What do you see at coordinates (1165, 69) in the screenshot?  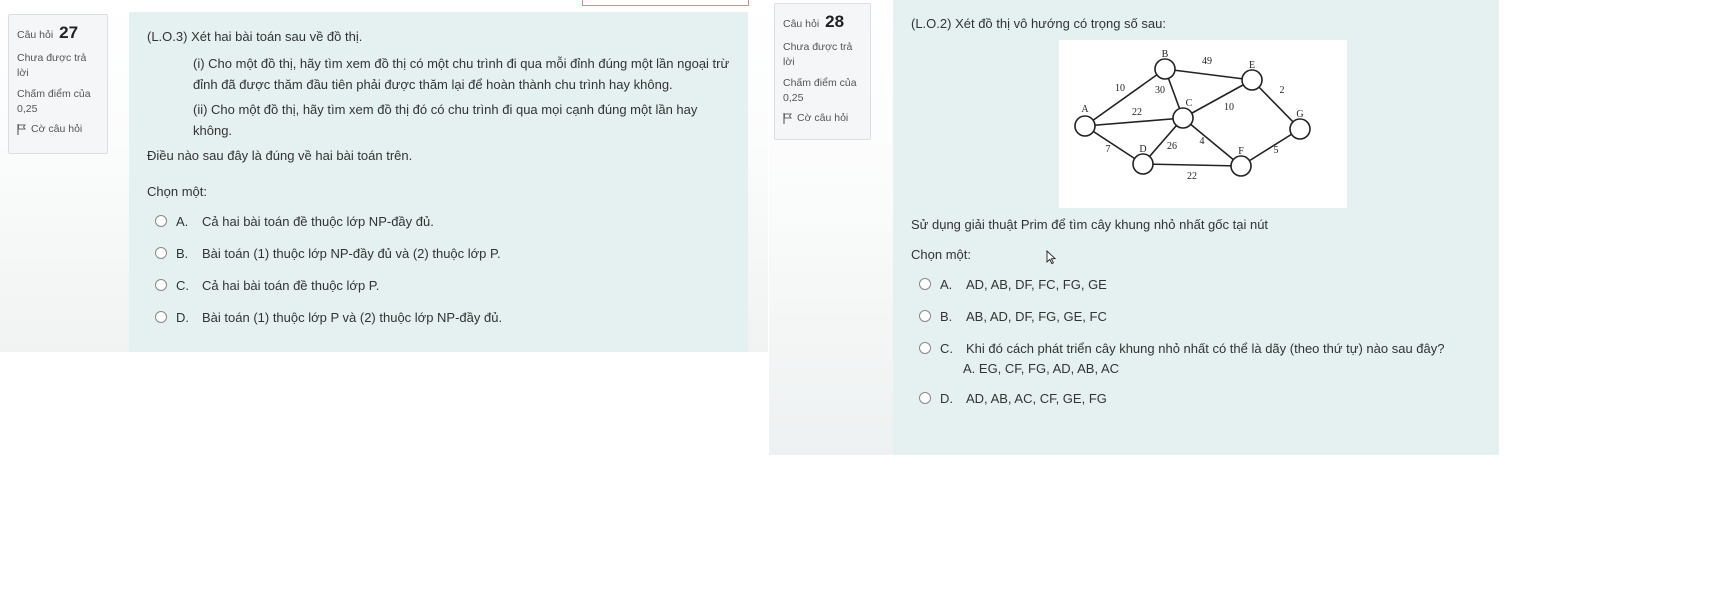 I see `graph-node-B` at bounding box center [1165, 69].